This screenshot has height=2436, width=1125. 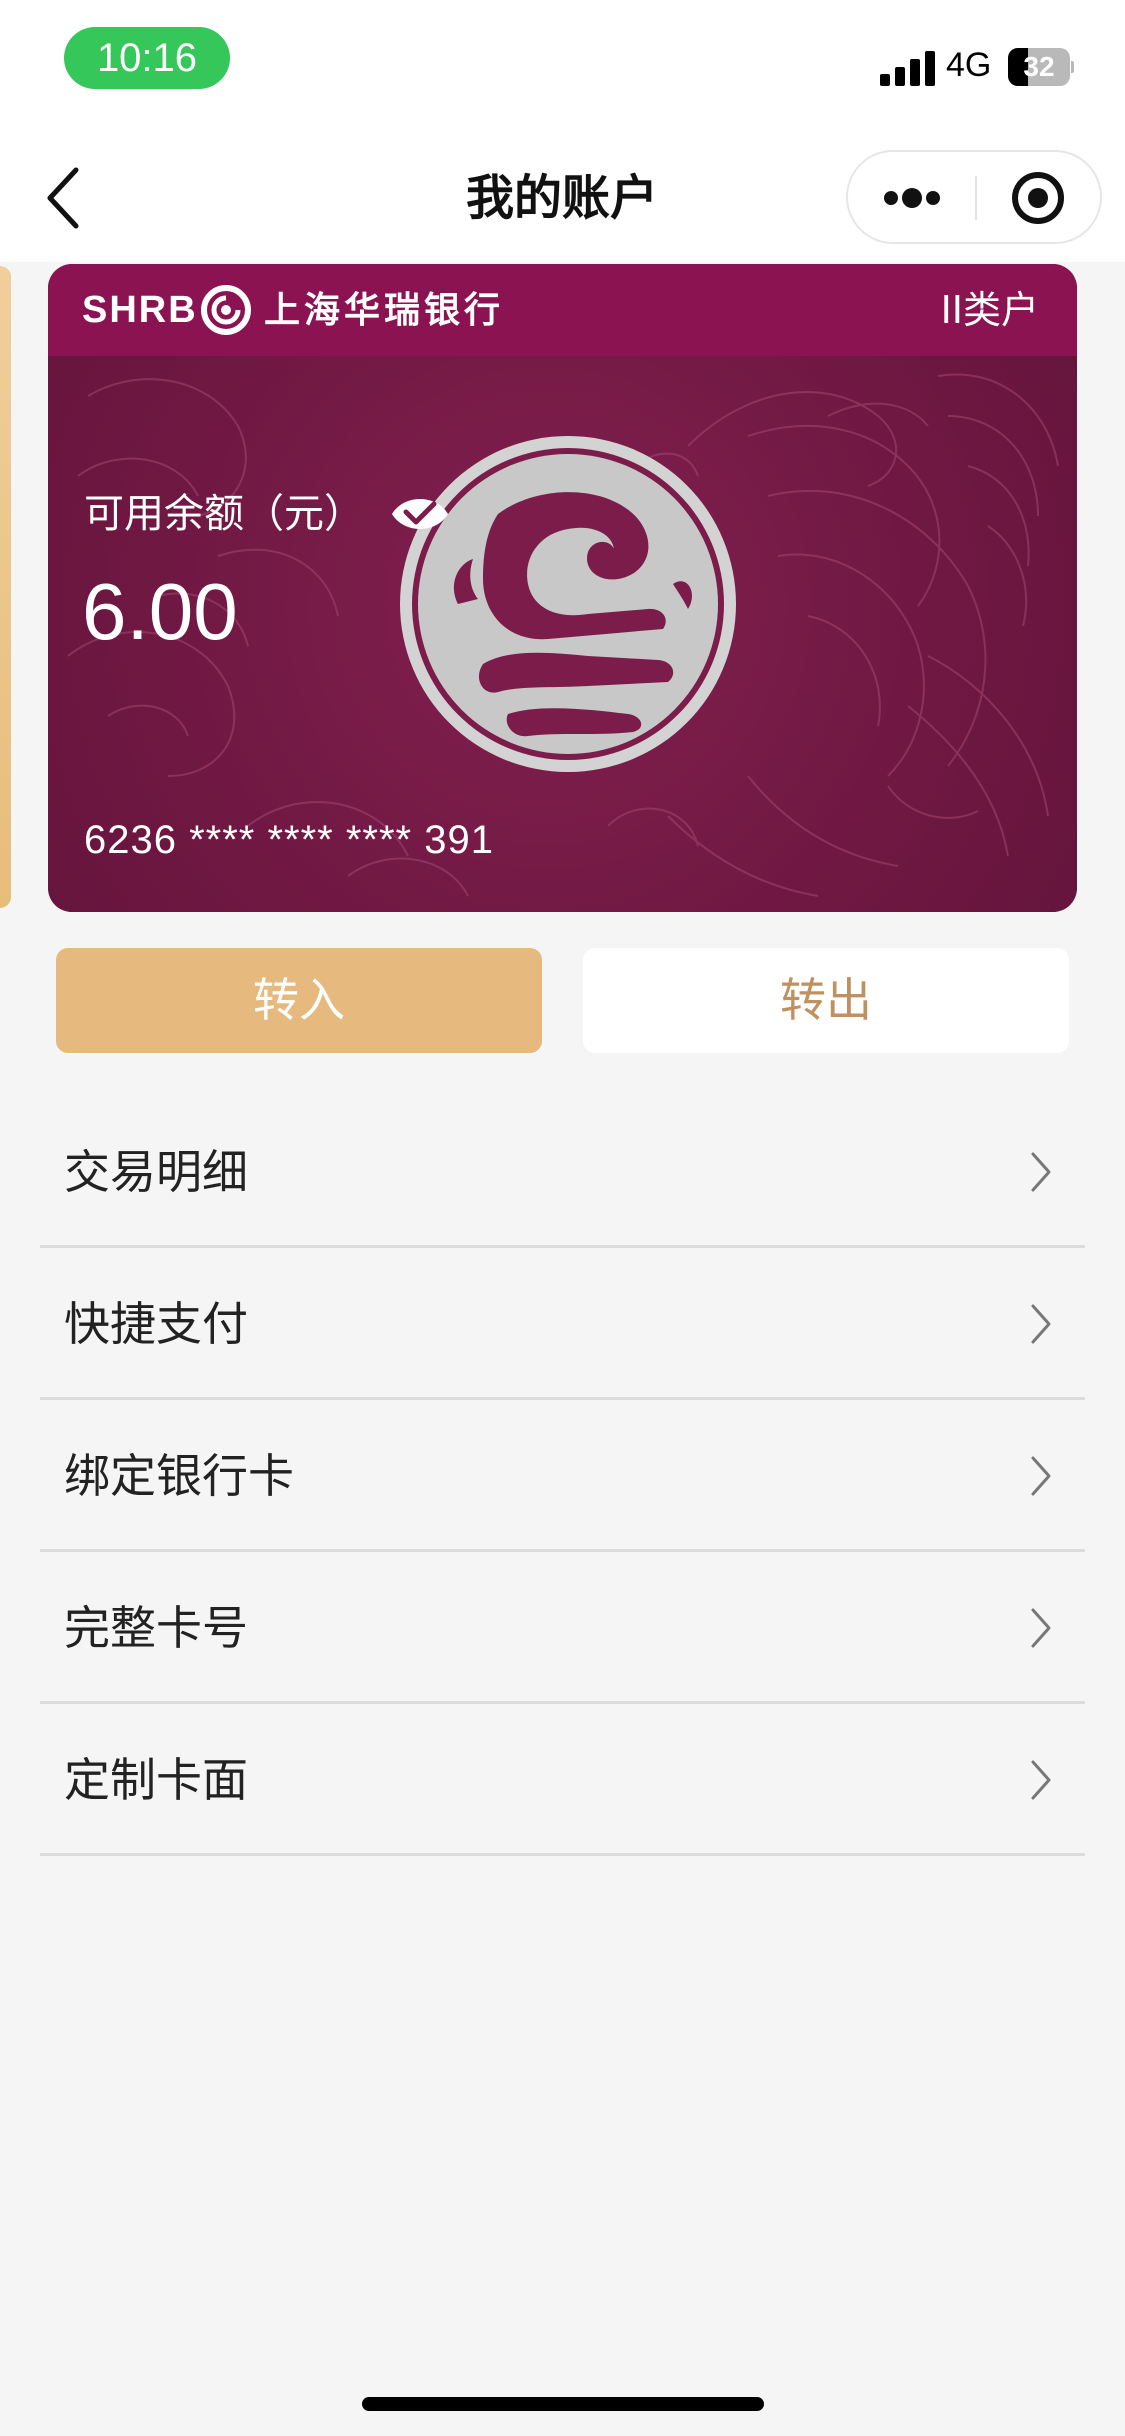 What do you see at coordinates (5, 587) in the screenshot?
I see `previous-card-peek` at bounding box center [5, 587].